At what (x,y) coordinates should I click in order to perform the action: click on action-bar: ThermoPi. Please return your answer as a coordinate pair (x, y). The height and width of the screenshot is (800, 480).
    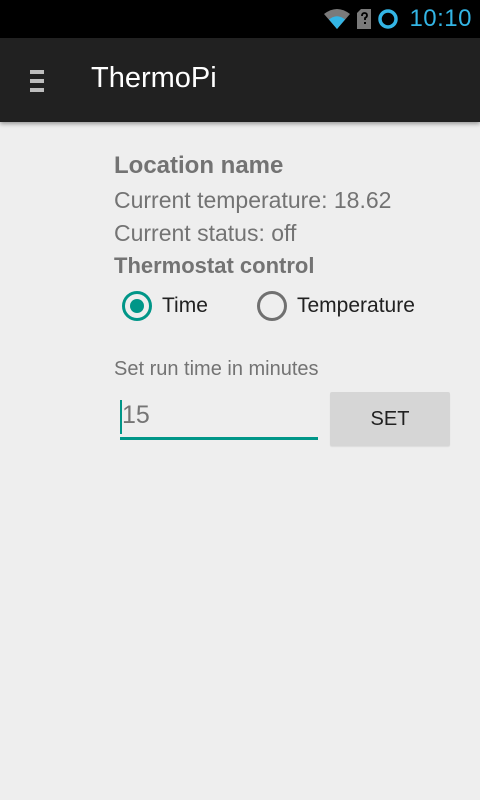
    Looking at the image, I should click on (240, 80).